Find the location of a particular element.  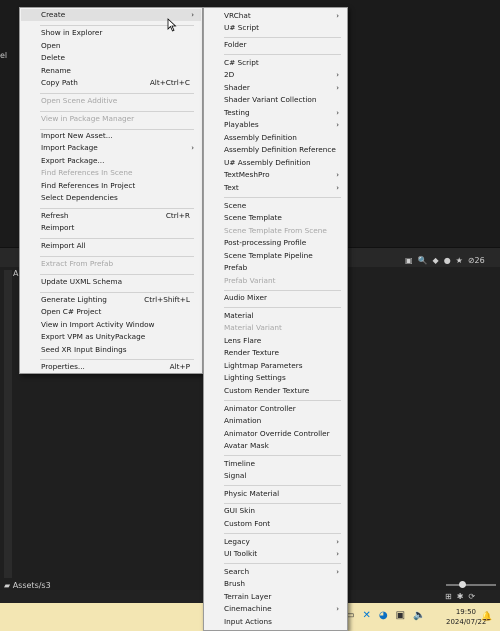

submenu-item-cinemachine: Cinemachine › is located at coordinates (275, 609).